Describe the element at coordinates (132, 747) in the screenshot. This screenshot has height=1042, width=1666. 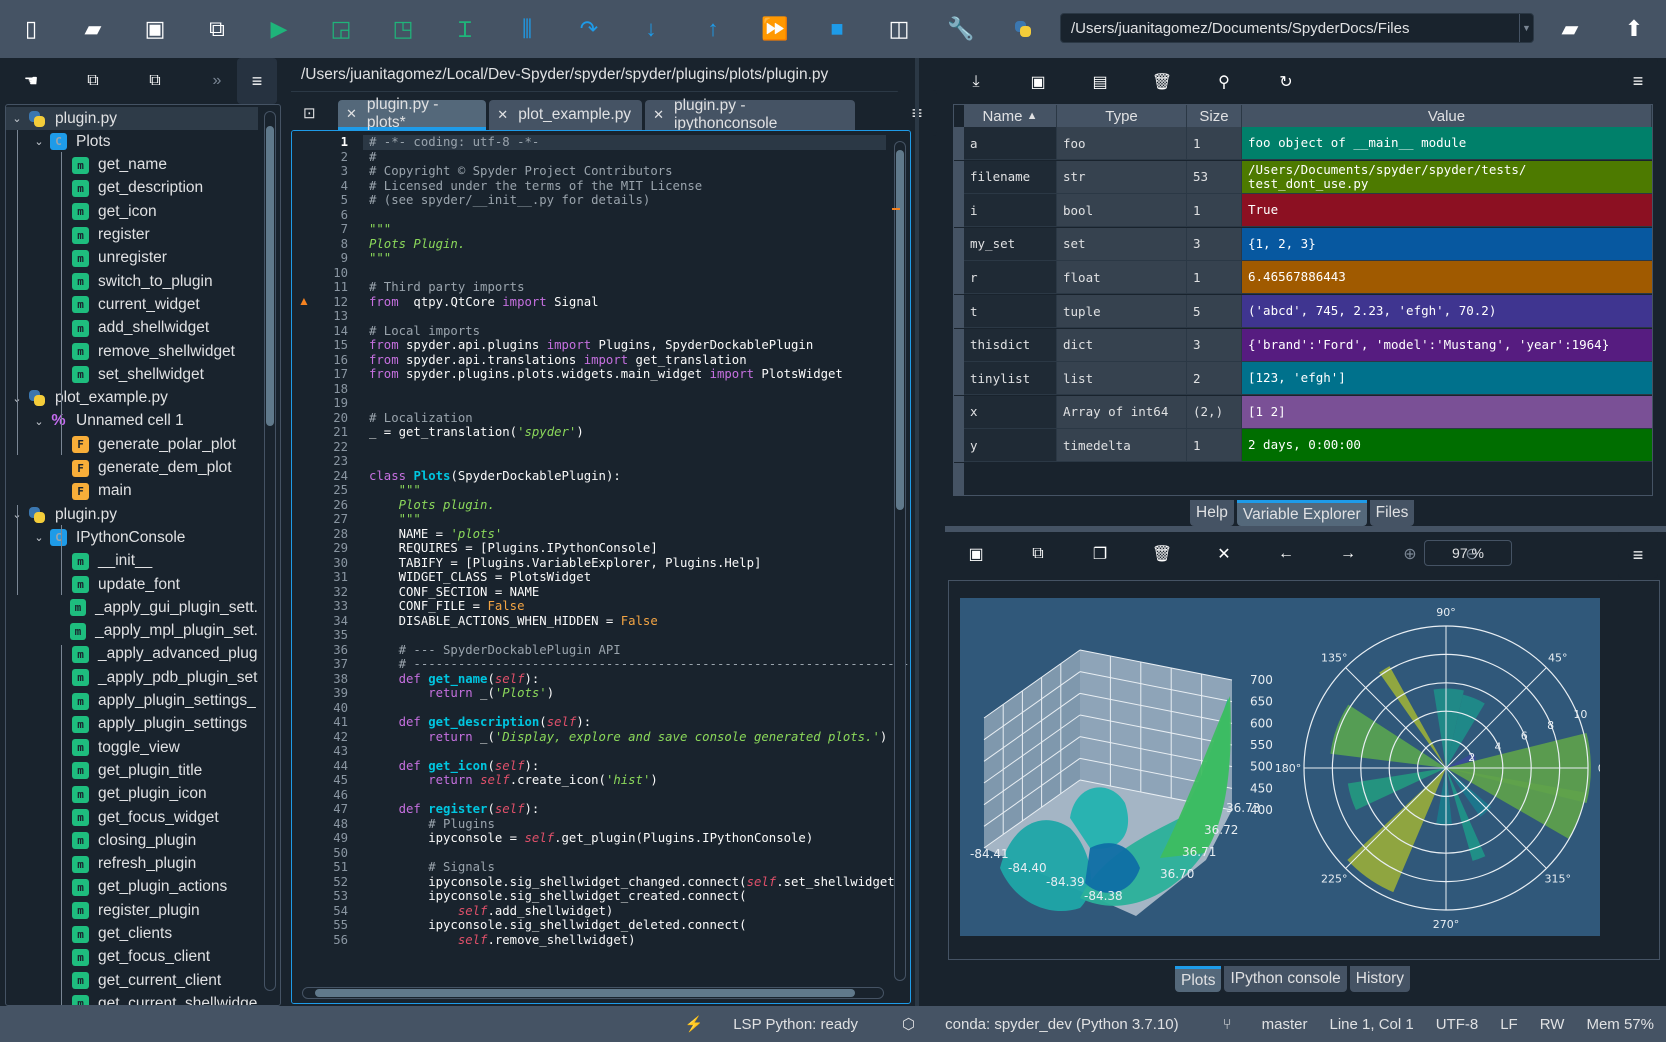
I see `outline-item-method: m toggle_view` at that location.